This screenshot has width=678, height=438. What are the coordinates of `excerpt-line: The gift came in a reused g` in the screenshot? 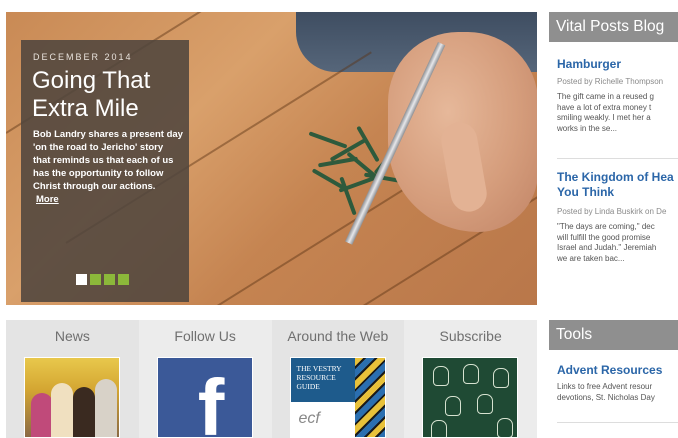 It's located at (605, 96).